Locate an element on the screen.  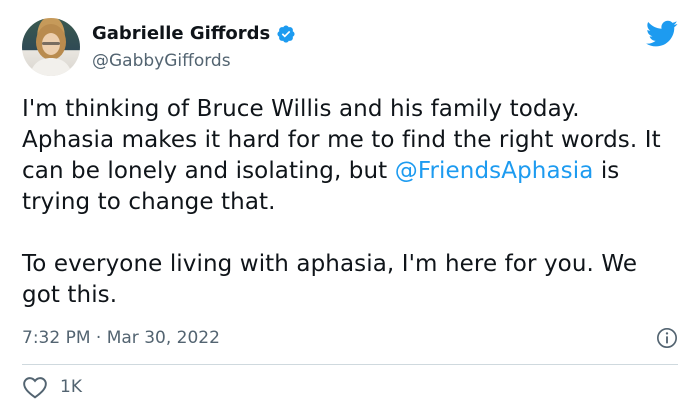
author-name-row: Gabrielle Giffords is located at coordinates (194, 34).